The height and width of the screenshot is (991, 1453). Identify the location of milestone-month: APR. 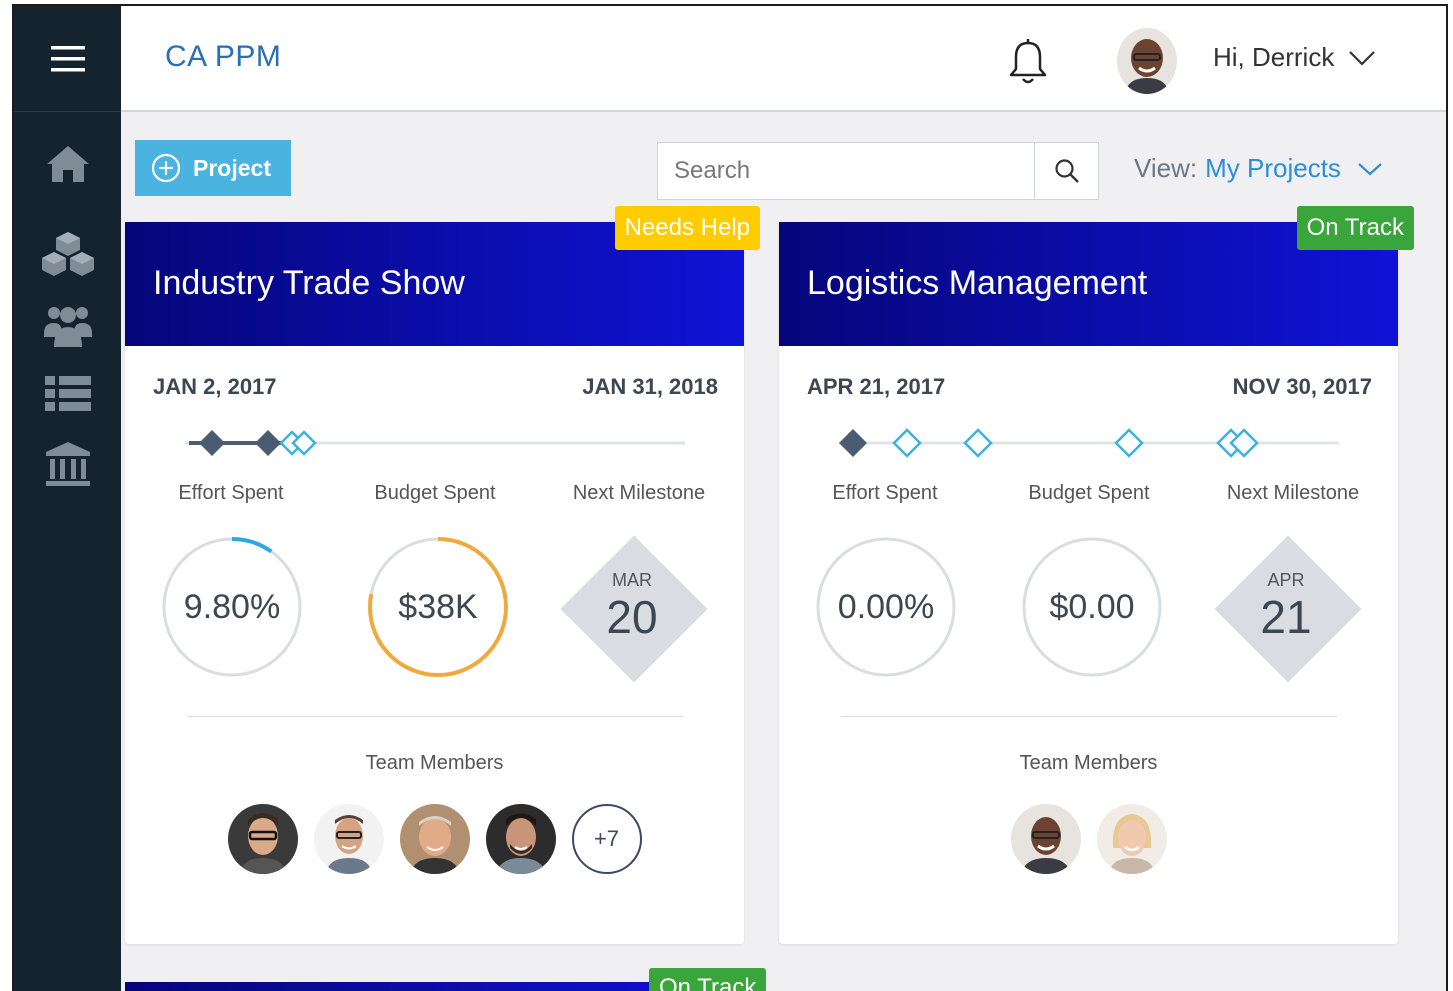
(1286, 580).